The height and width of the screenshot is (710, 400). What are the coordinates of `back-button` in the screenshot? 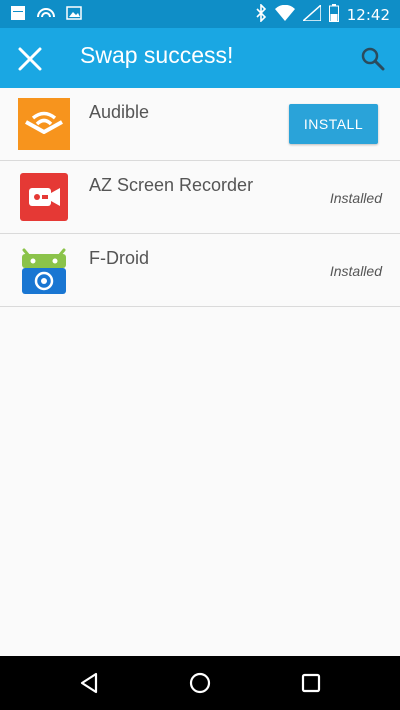 It's located at (90, 683).